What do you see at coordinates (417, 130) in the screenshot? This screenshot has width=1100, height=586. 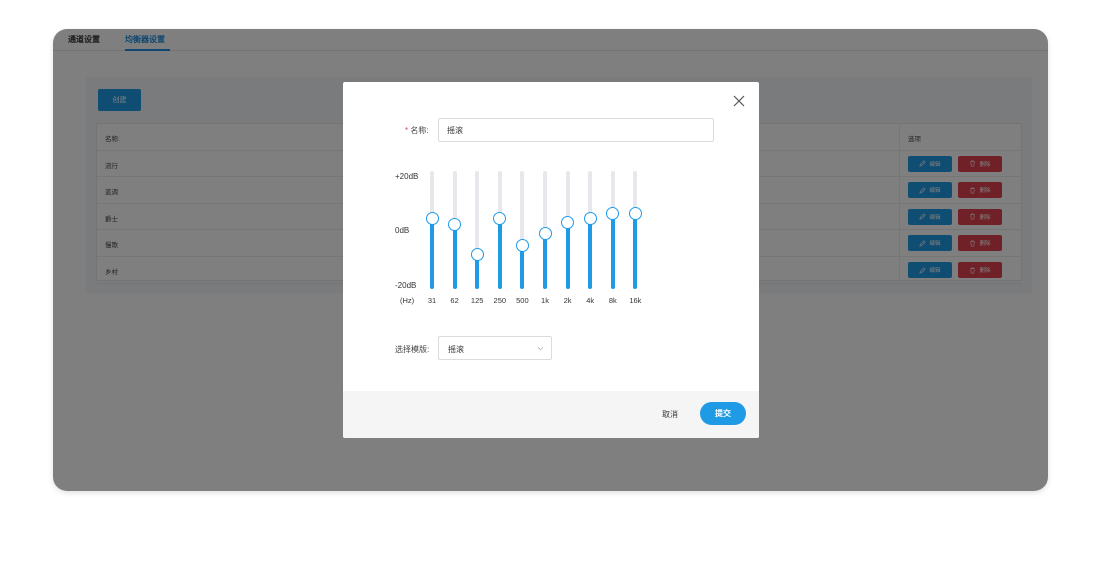 I see `name-label: * 名称:` at bounding box center [417, 130].